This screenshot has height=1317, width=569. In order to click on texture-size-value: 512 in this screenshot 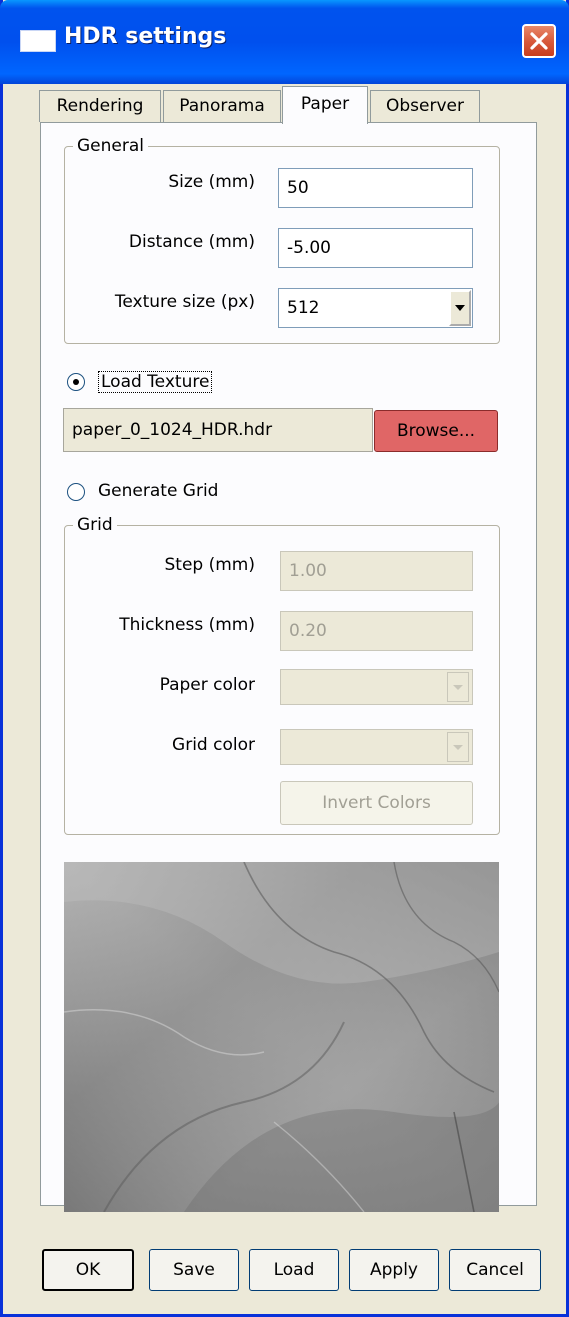, I will do `click(303, 308)`.